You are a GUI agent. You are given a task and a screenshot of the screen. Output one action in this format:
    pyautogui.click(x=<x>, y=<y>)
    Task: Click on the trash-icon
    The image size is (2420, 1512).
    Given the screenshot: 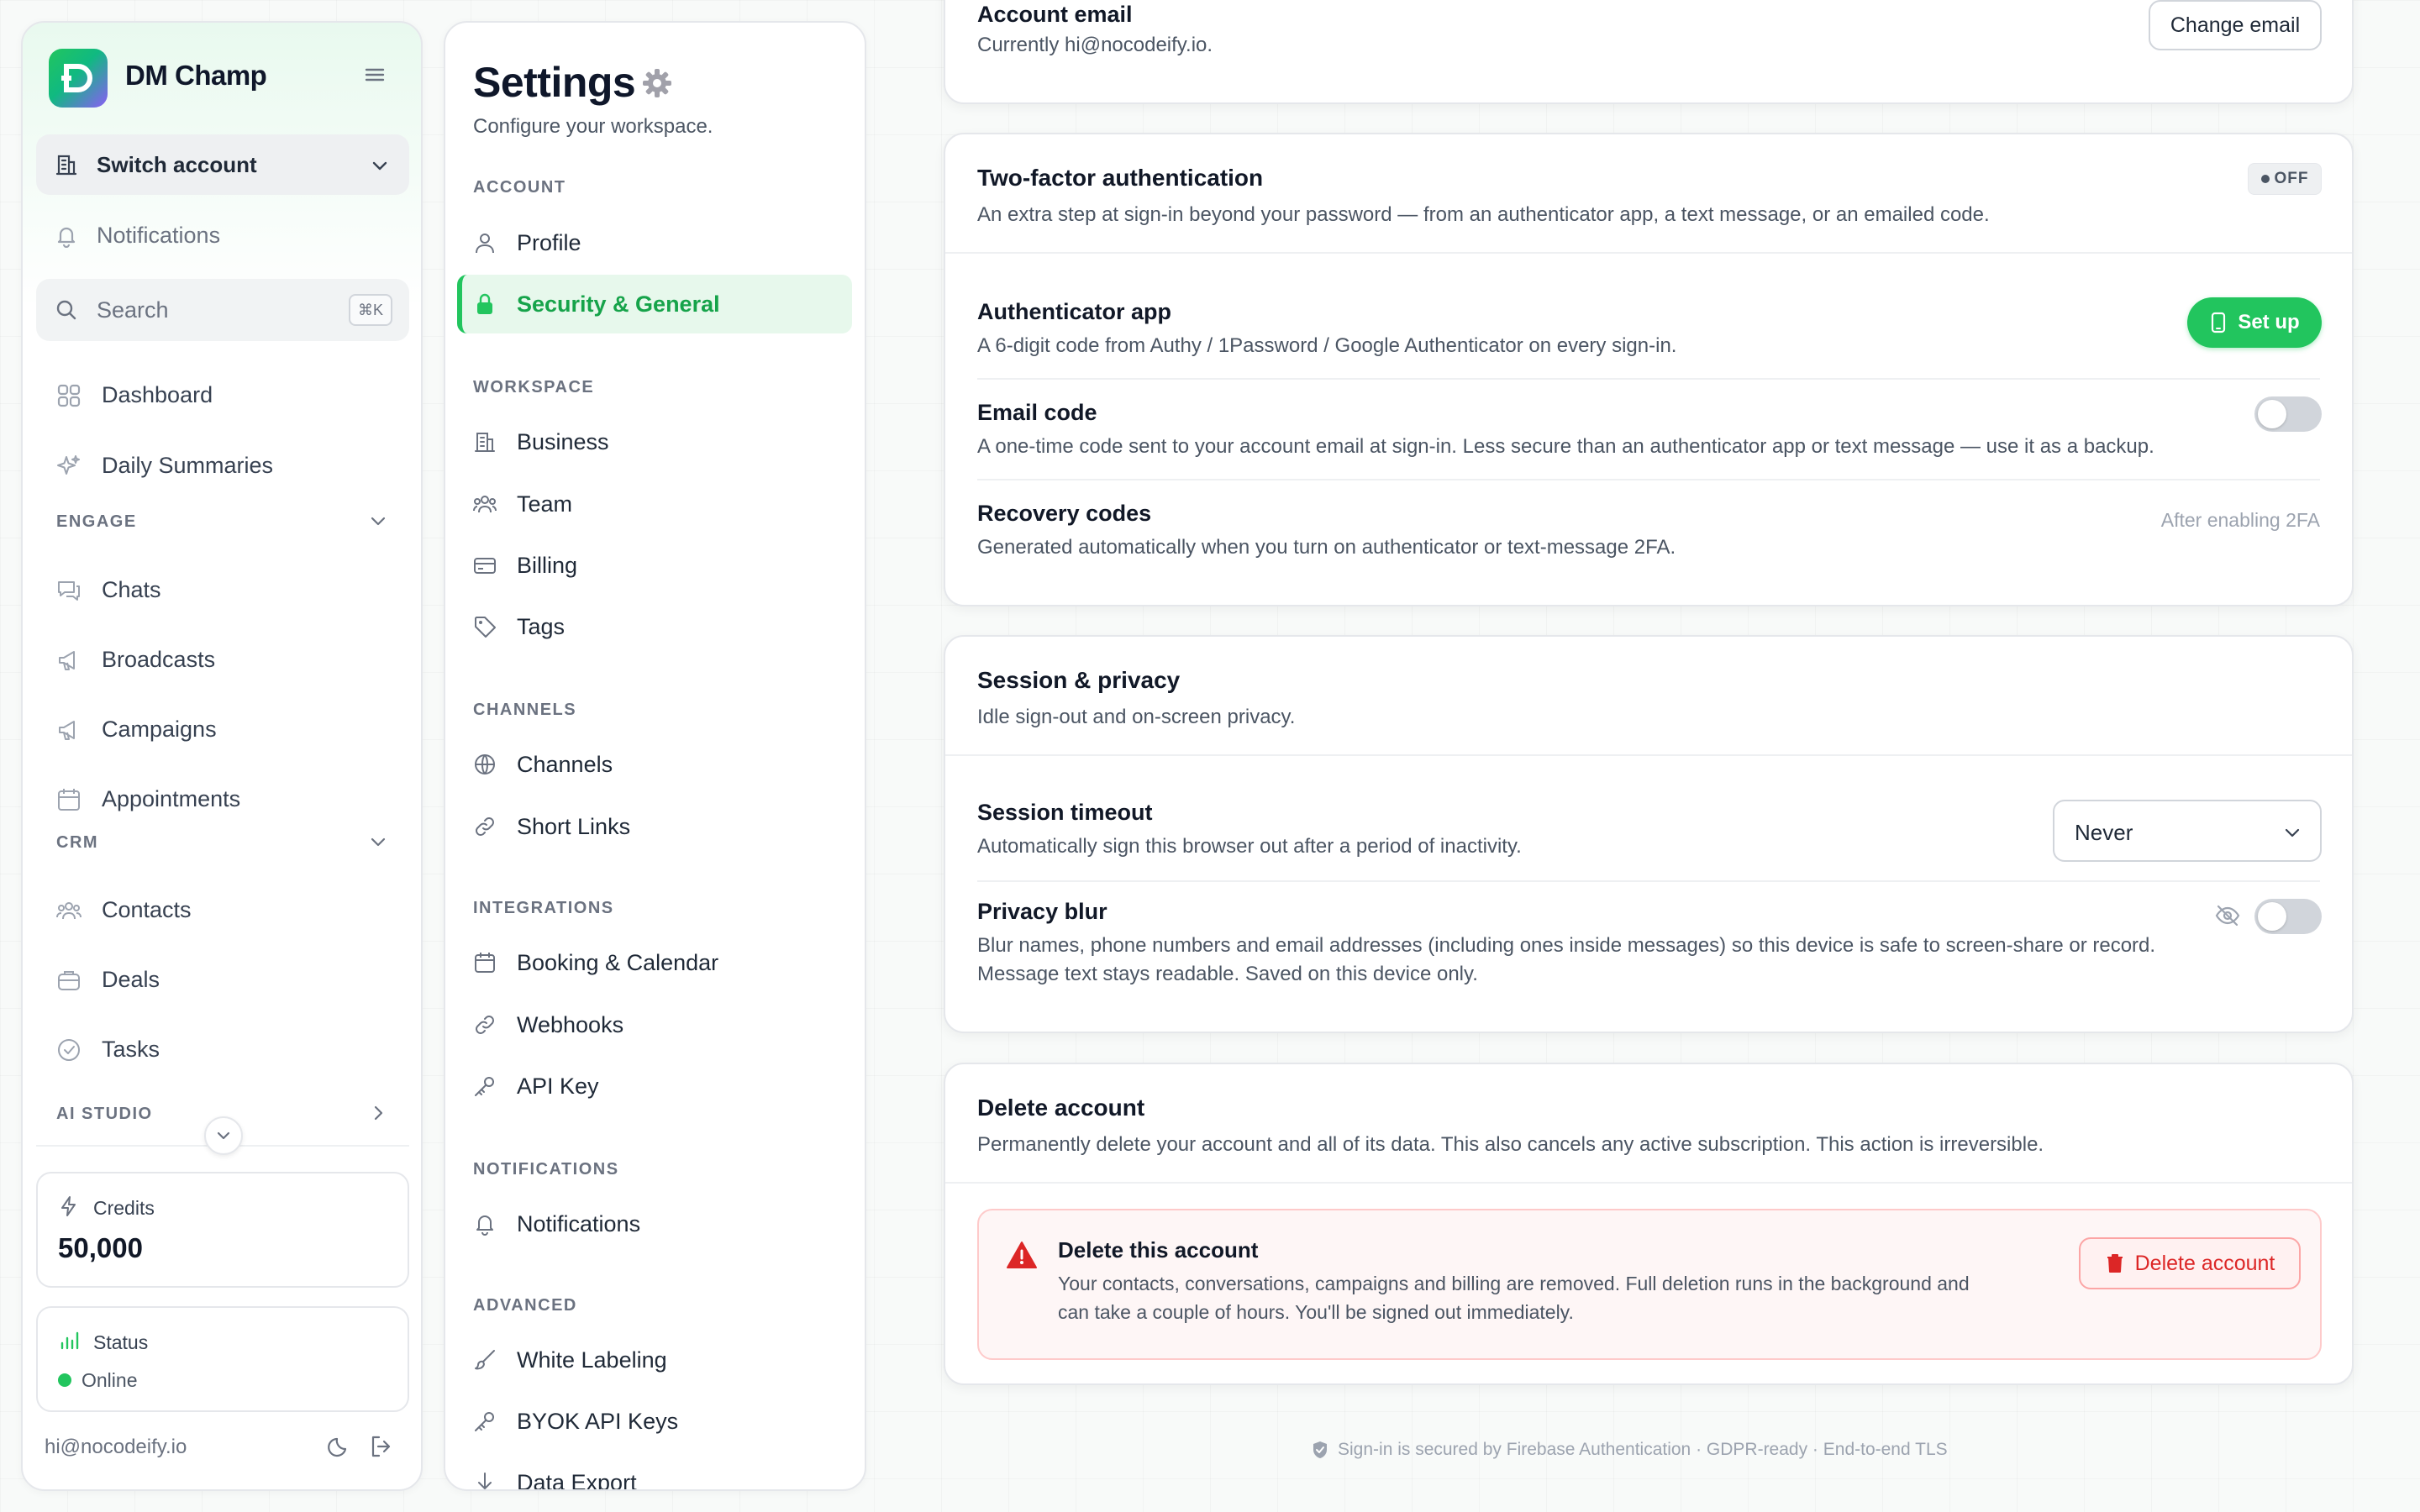 What is the action you would take?
    pyautogui.click(x=2115, y=1263)
    